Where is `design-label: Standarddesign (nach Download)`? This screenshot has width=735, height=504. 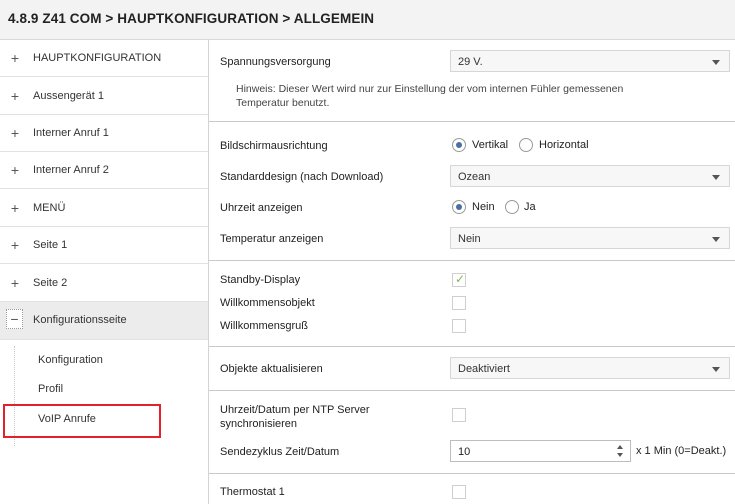
design-label: Standarddesign (nach Download) is located at coordinates (302, 177).